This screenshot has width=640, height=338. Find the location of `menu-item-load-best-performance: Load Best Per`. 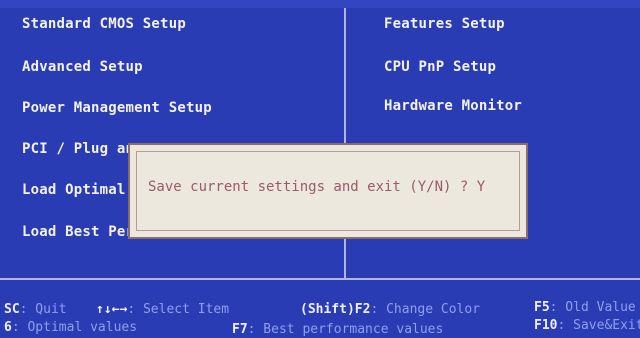

menu-item-load-best-performance: Load Best Per is located at coordinates (78, 232).